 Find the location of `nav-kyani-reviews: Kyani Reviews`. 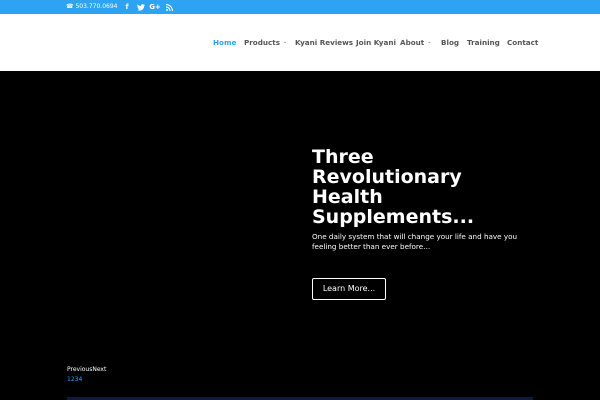

nav-kyani-reviews: Kyani Reviews is located at coordinates (324, 42).